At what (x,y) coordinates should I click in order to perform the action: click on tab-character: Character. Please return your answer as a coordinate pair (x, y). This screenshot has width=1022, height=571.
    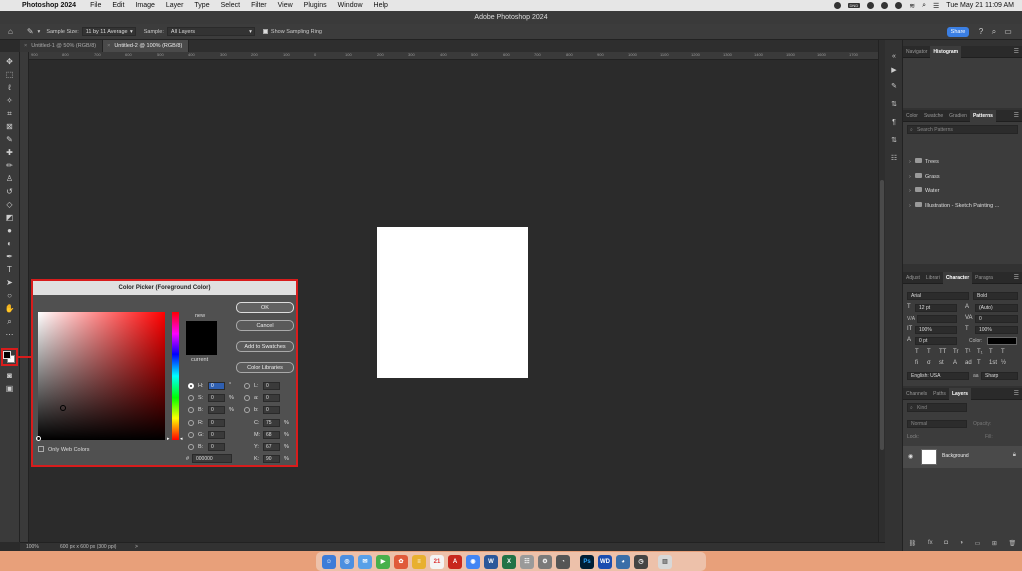
    Looking at the image, I should click on (957, 277).